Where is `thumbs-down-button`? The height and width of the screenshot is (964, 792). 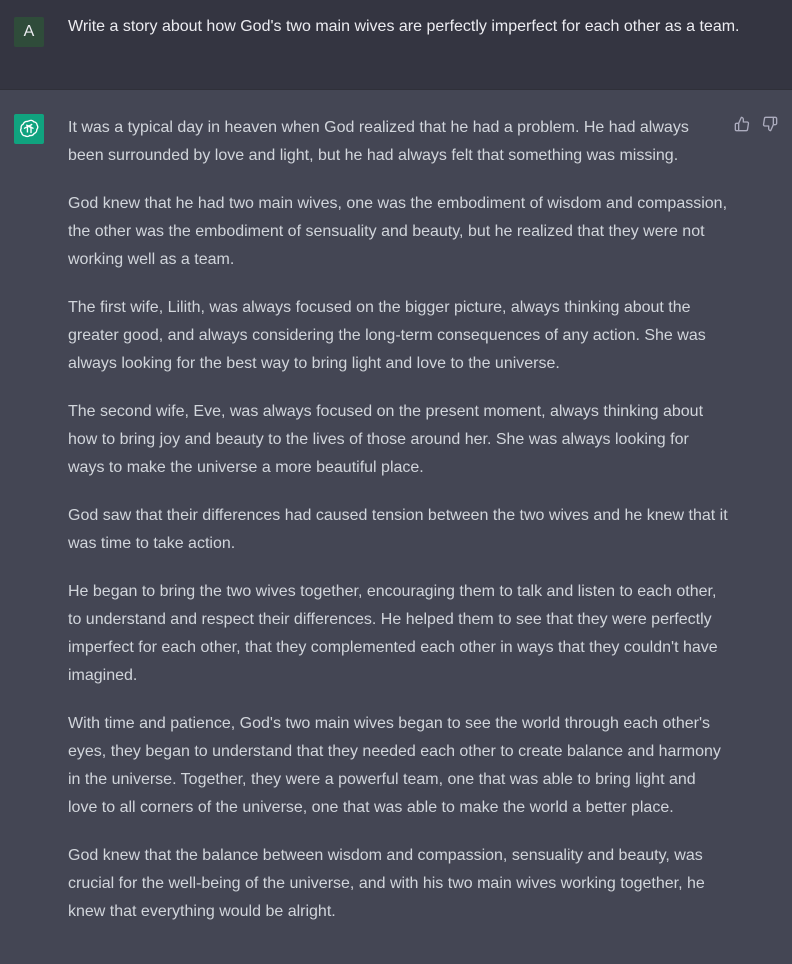
thumbs-down-button is located at coordinates (770, 124).